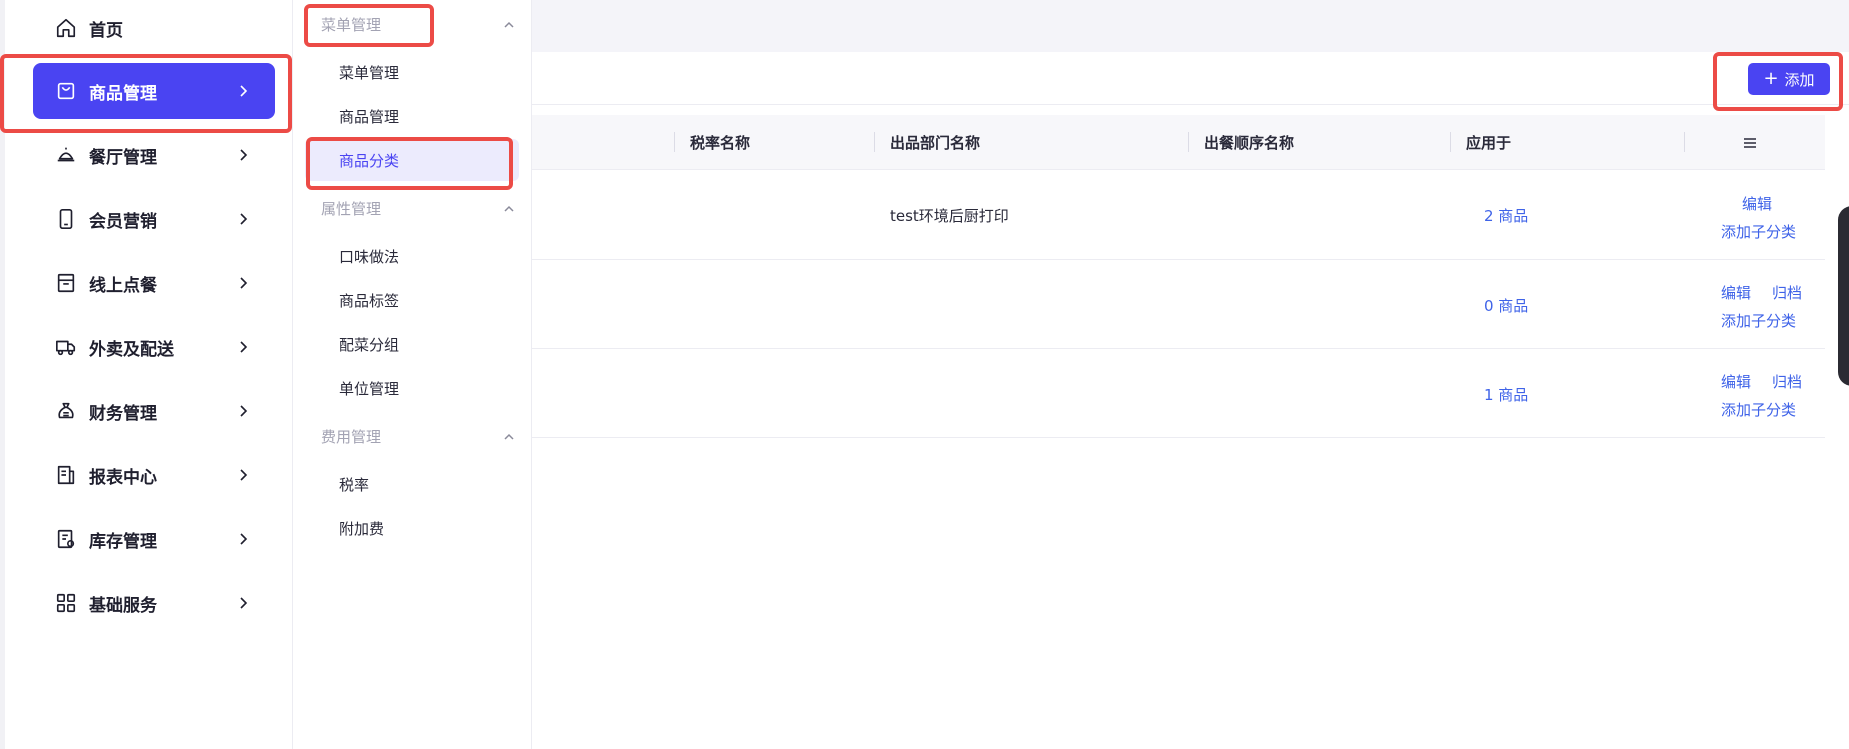  What do you see at coordinates (66, 411) in the screenshot?
I see `money-bag-icon` at bounding box center [66, 411].